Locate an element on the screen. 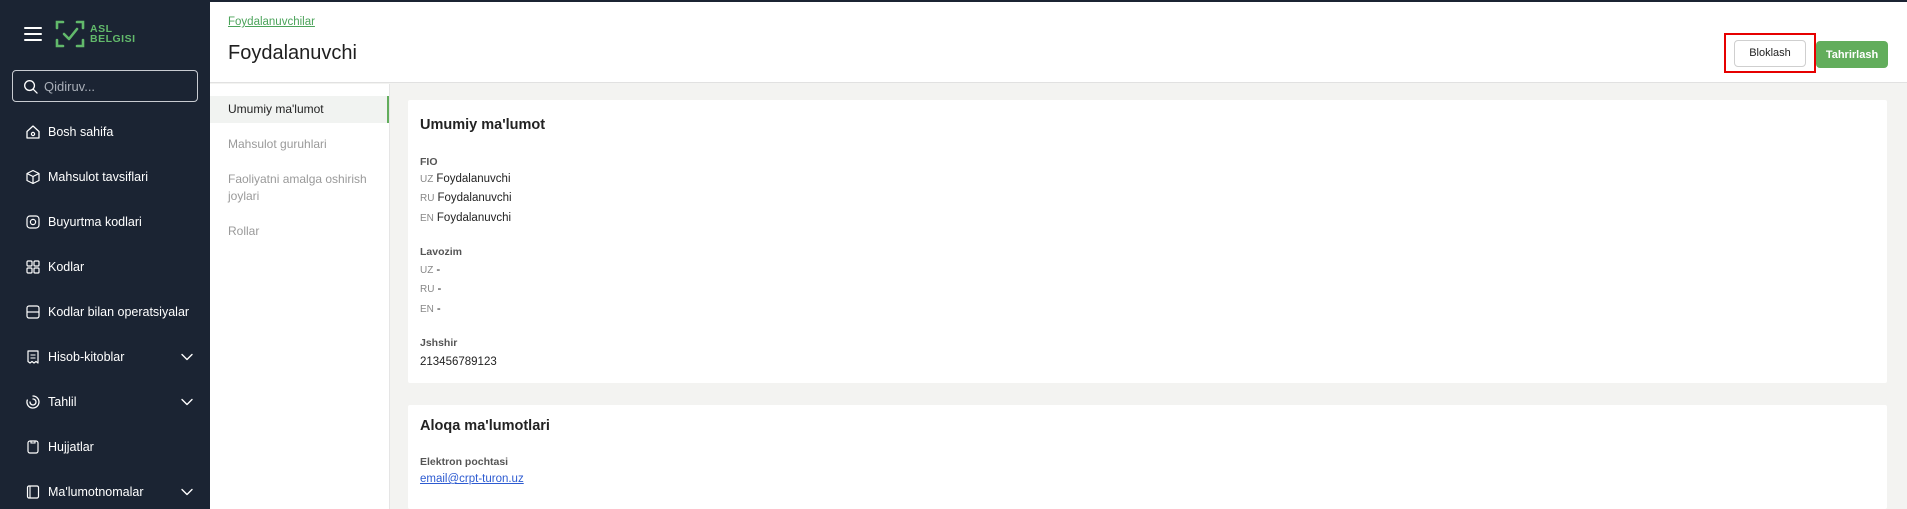 Image resolution: width=1907 pixels, height=509 pixels. sidebar-item-bosh-sahifa: Bosh sahifa is located at coordinates (105, 131).